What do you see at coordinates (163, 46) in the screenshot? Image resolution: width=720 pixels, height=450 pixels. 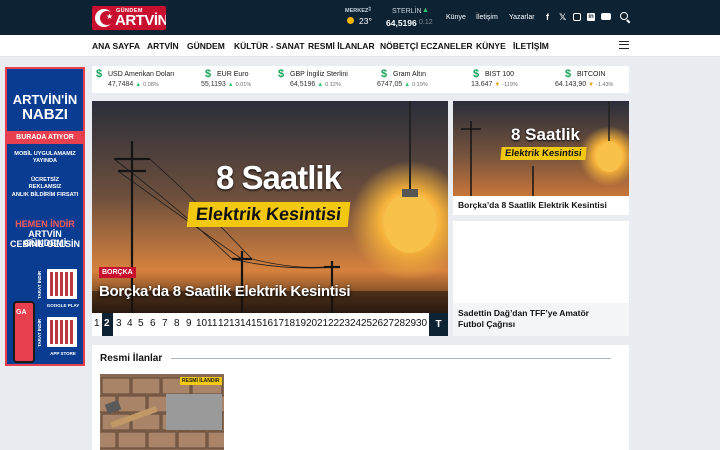 I see `nav-item-artvin: ARTVİN` at bounding box center [163, 46].